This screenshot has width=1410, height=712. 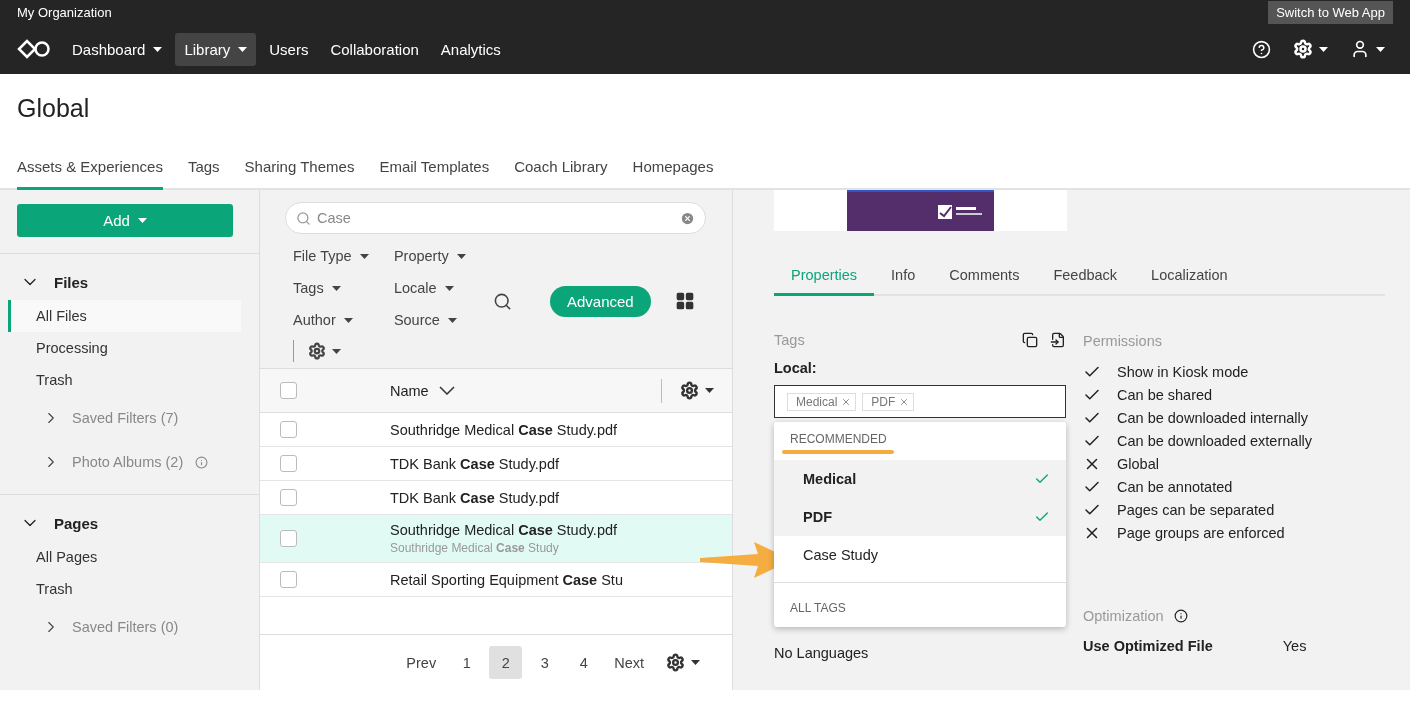 What do you see at coordinates (1261, 49) in the screenshot?
I see `help-icon` at bounding box center [1261, 49].